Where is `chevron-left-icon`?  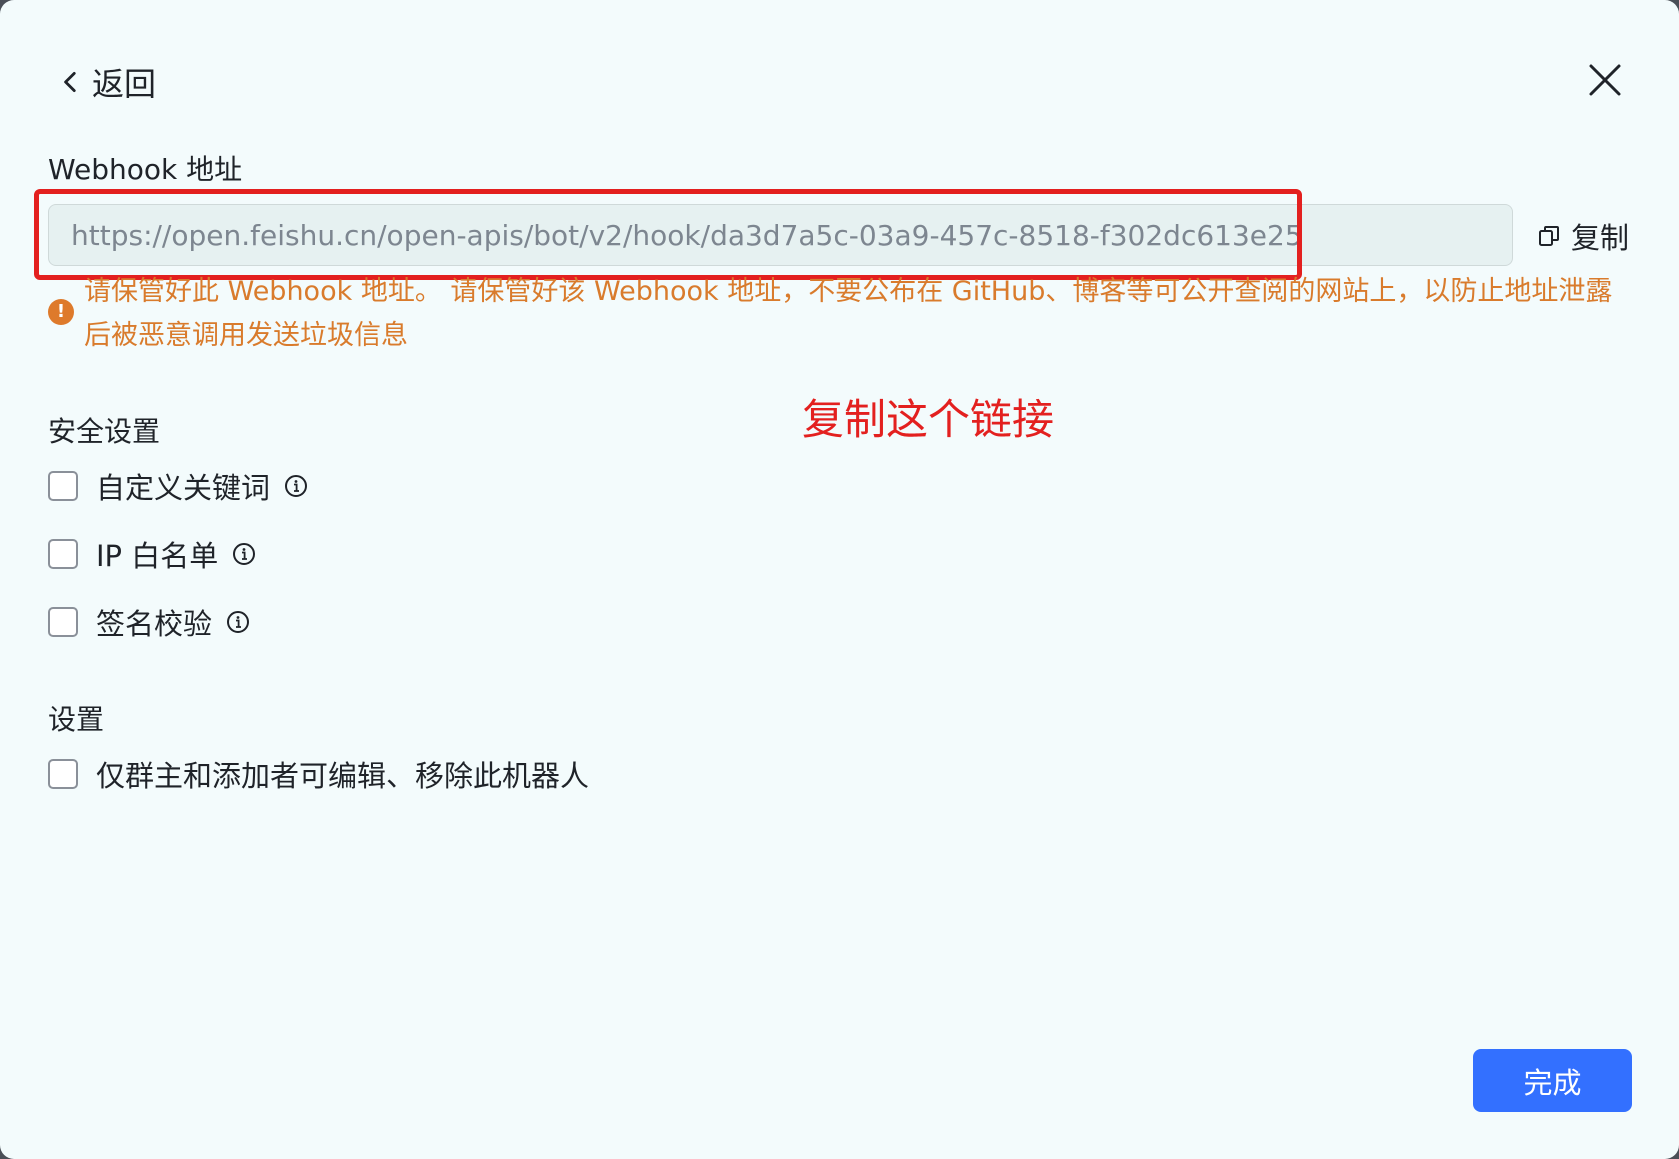
chevron-left-icon is located at coordinates (70, 82).